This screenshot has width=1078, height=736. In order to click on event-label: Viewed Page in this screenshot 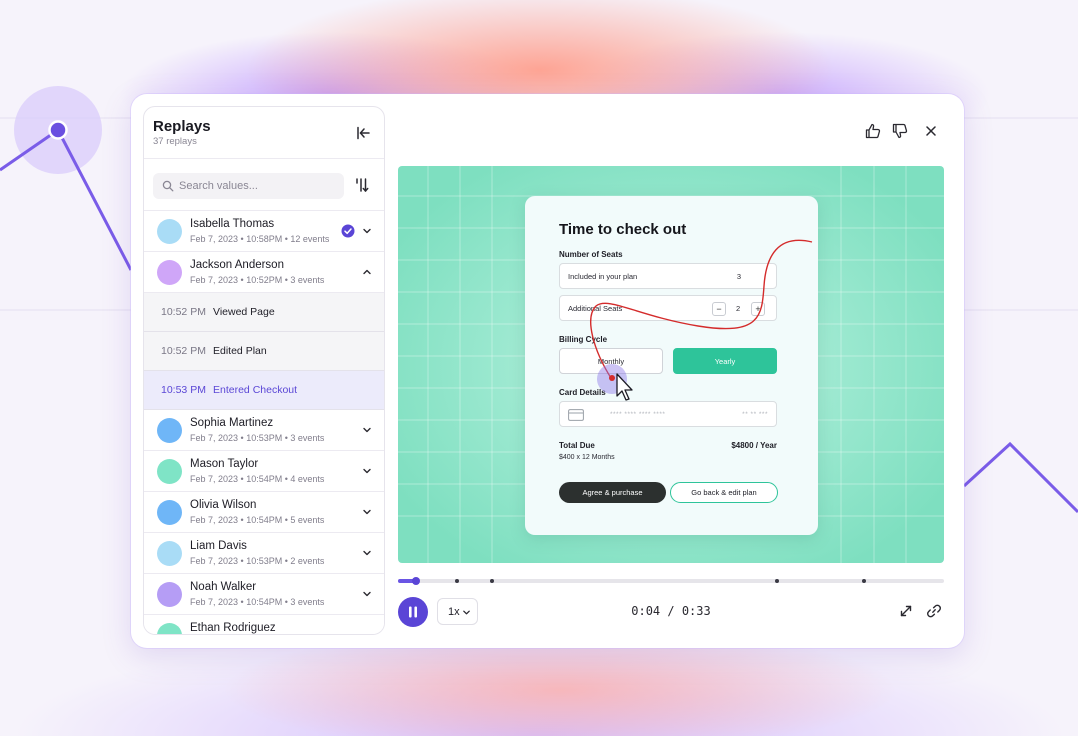, I will do `click(244, 312)`.